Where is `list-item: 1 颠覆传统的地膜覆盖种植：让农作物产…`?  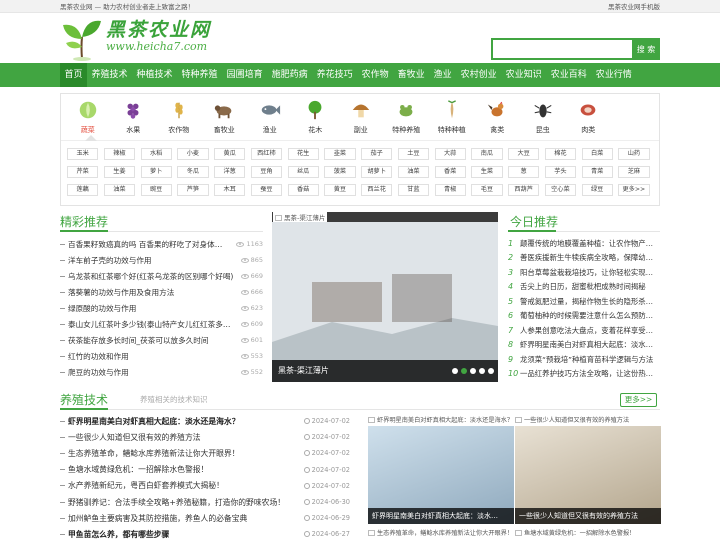
list-item: 1 颠覆传统的地膜覆盖种植：让农作物产… is located at coordinates (584, 243).